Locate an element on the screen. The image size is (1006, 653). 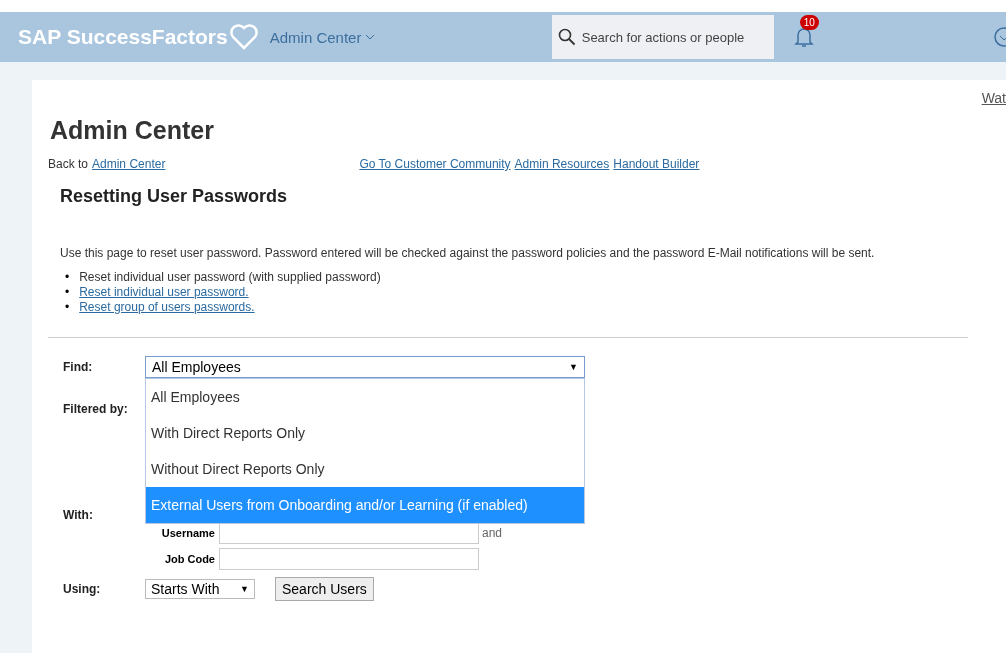
find-select: All Employees ▼ is located at coordinates (365, 367).